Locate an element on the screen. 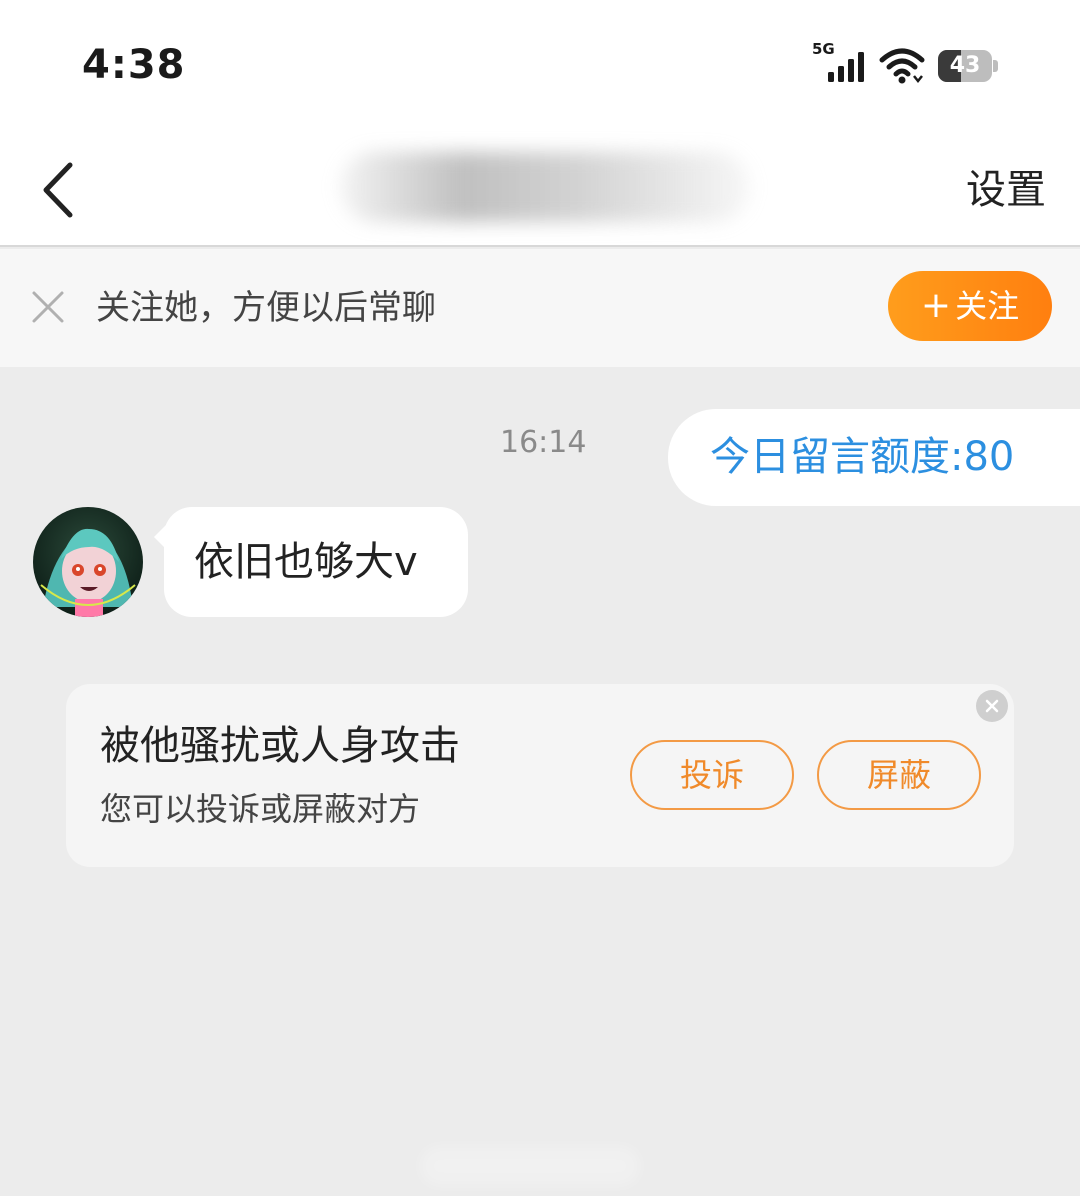  follow-banner: 关注她，方便以后常聊 + 关注 is located at coordinates (540, 308).